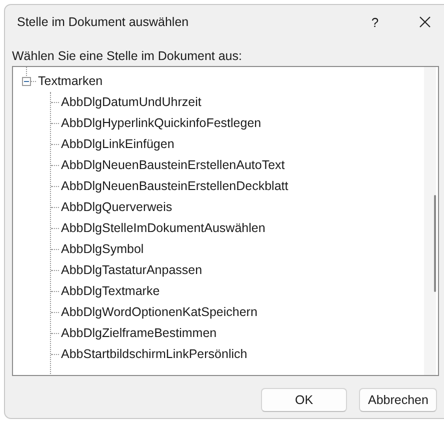 This screenshot has height=423, width=444. I want to click on tree-item: AbbDlgTextmarke, so click(110, 291).